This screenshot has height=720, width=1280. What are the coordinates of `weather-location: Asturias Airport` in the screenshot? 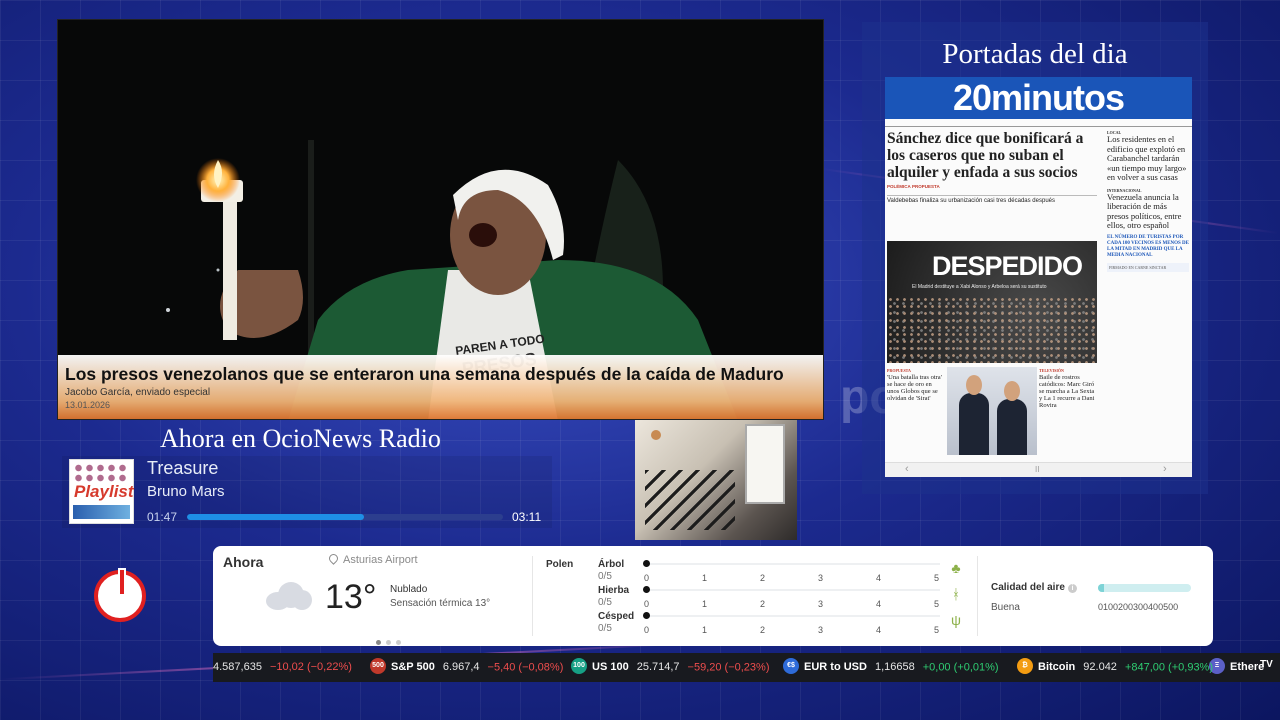 It's located at (372, 559).